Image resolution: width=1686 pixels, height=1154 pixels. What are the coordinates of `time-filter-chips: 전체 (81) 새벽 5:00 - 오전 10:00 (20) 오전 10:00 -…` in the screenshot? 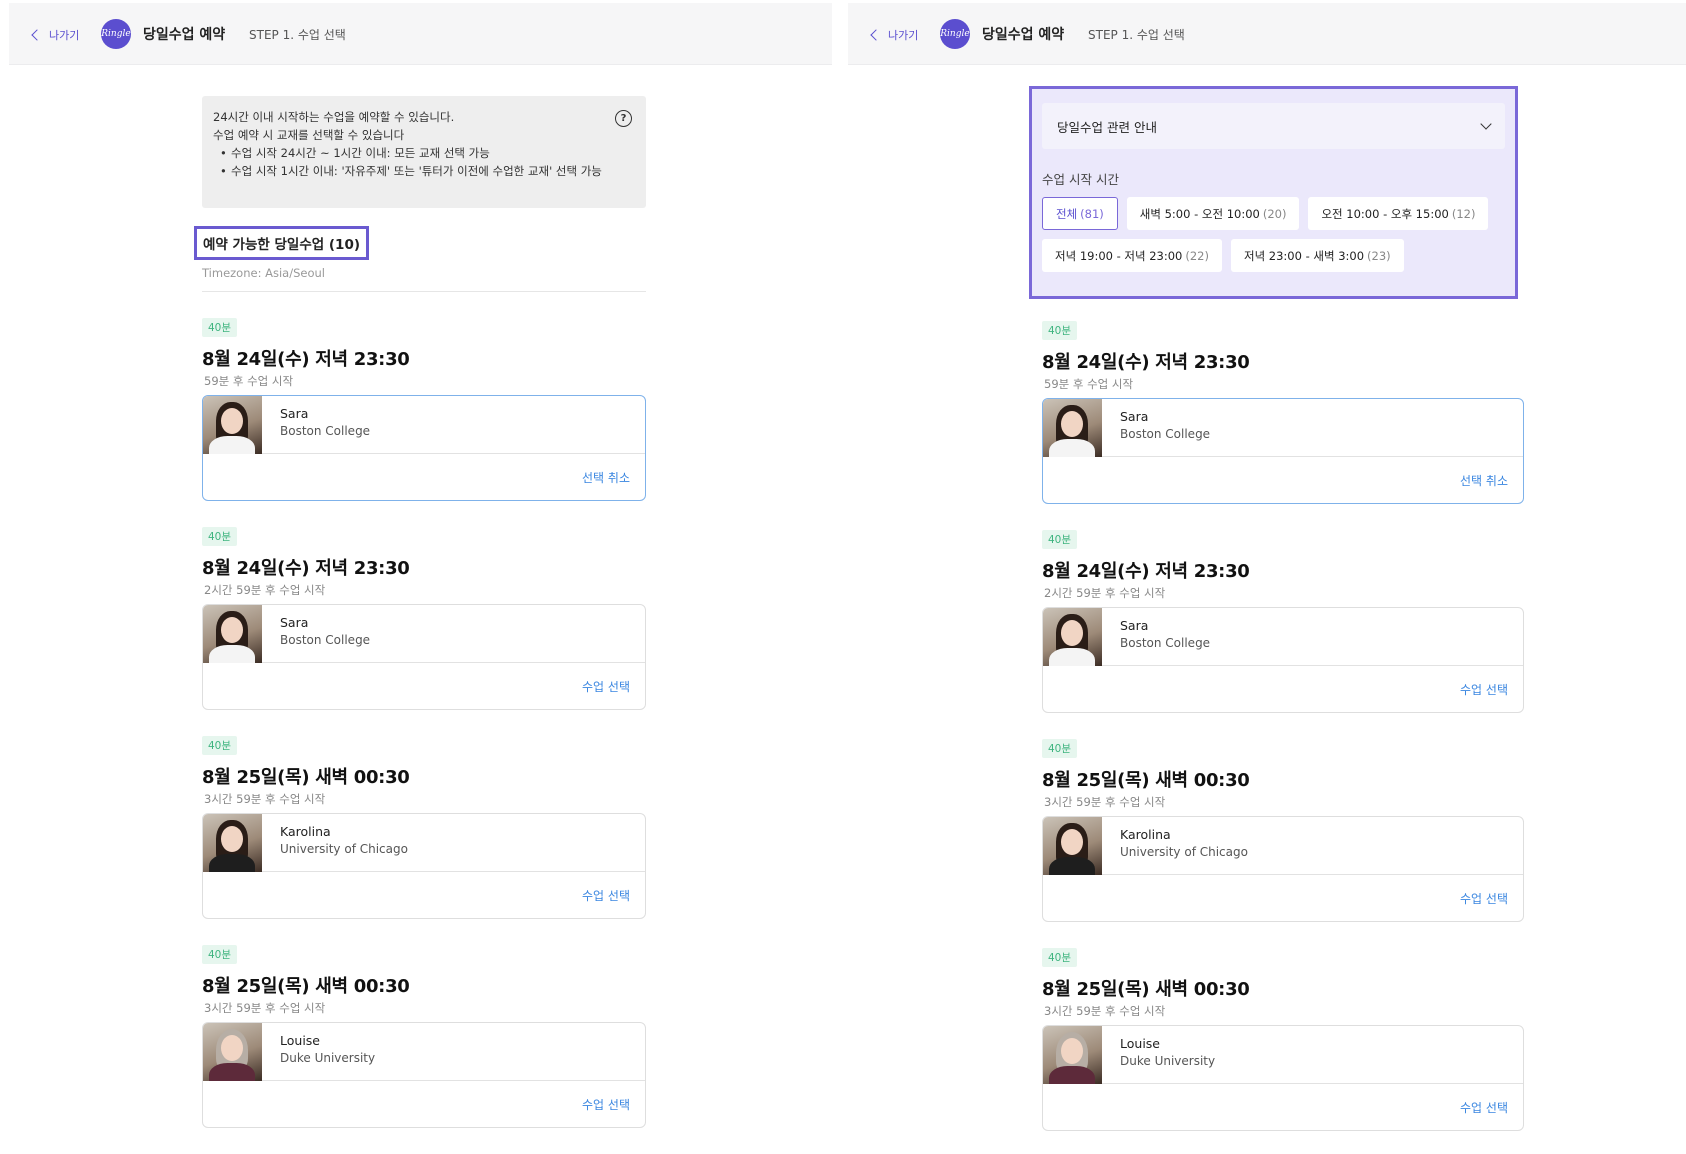 It's located at (1273, 234).